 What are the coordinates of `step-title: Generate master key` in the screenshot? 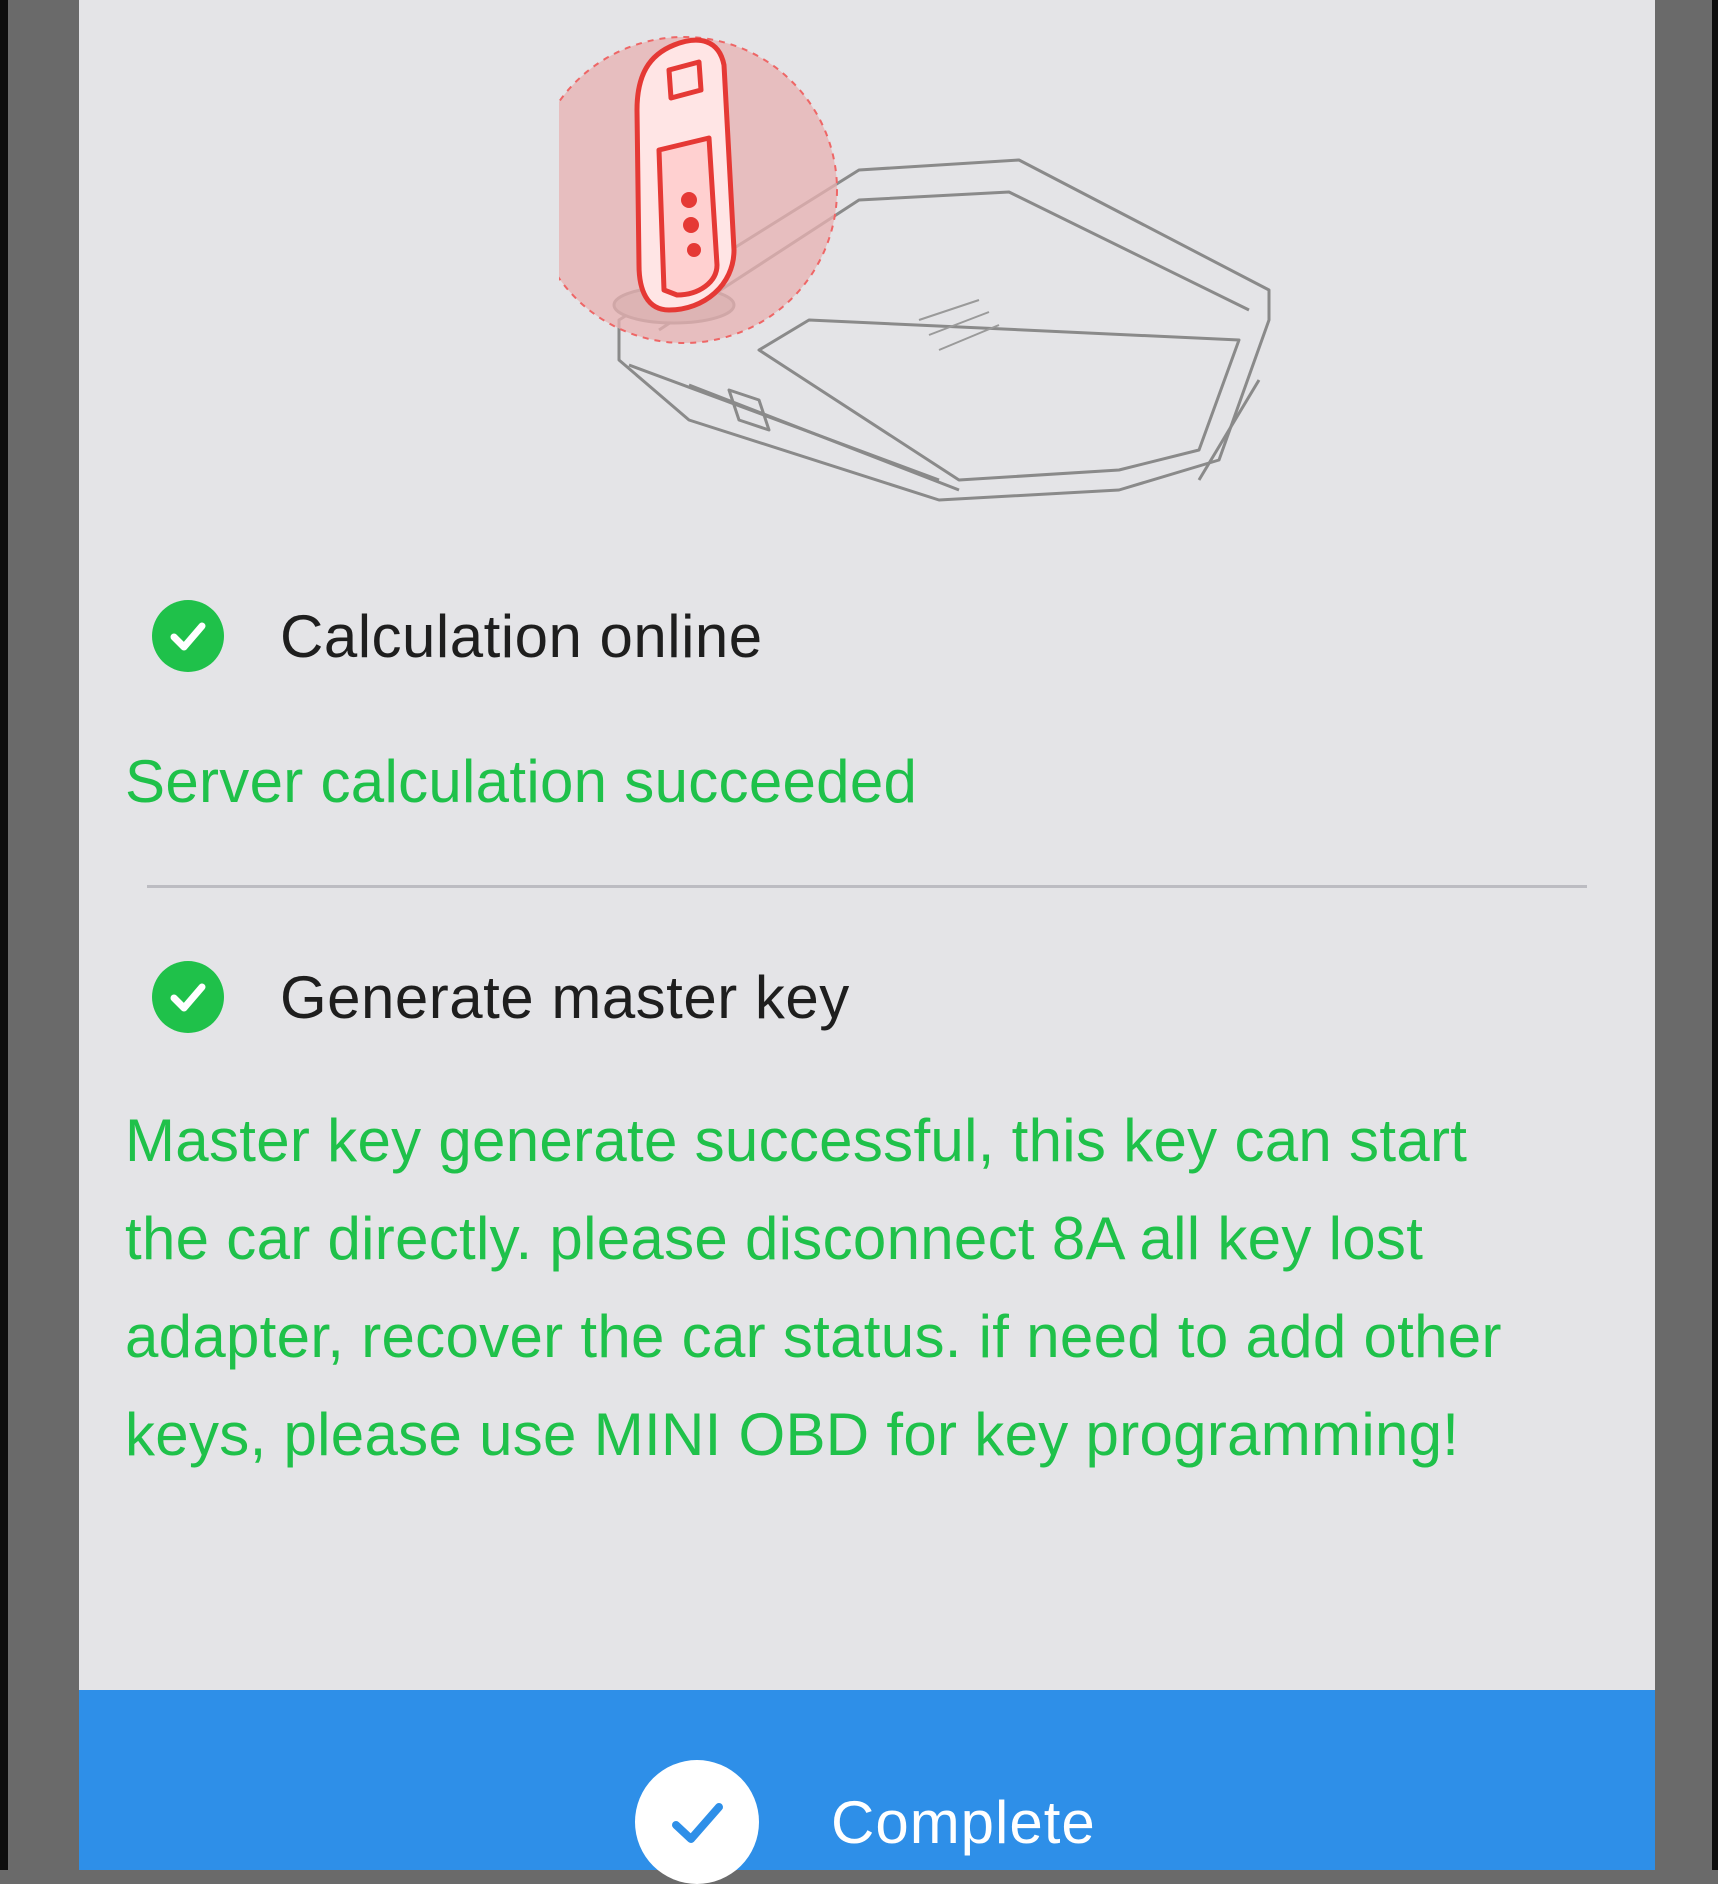 It's located at (565, 997).